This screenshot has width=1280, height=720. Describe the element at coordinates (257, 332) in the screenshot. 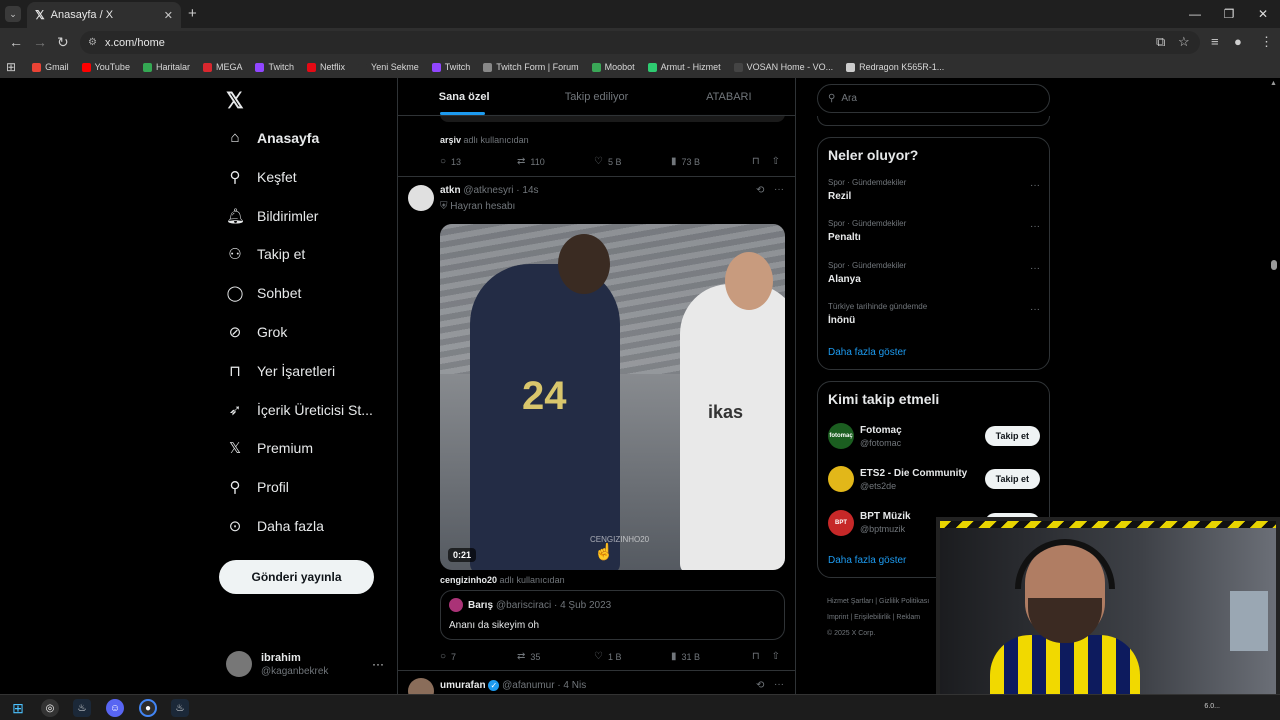

I see `nav-item-grok: ⊘ Grok` at that location.